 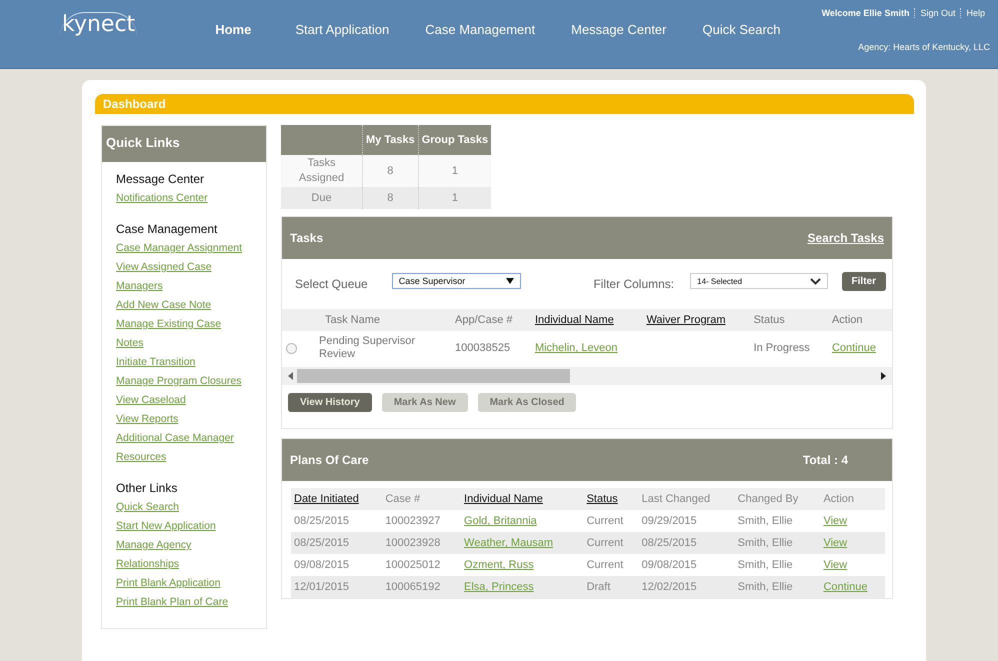 I want to click on section-heading: Message Center, so click(x=161, y=179).